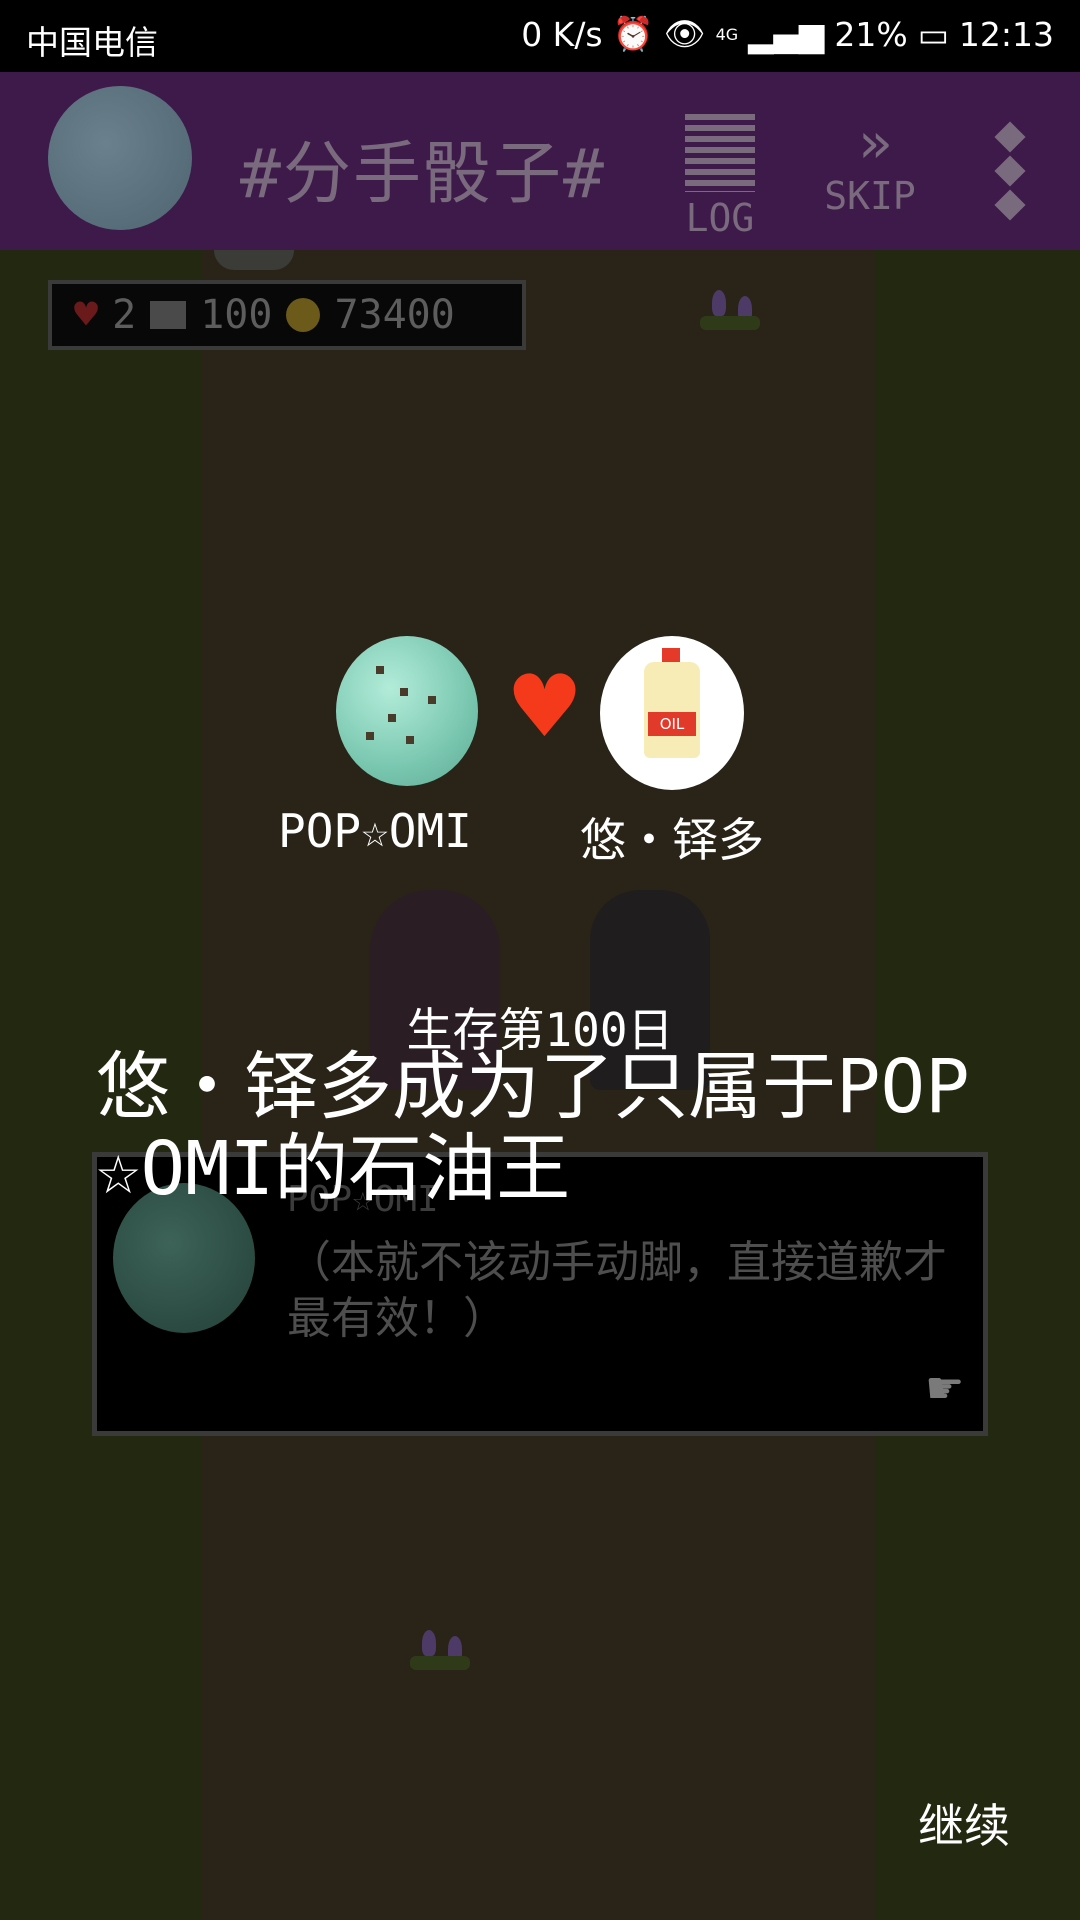 Image resolution: width=1080 pixels, height=1920 pixels. Describe the element at coordinates (407, 711) in the screenshot. I see `player1-avatar` at that location.